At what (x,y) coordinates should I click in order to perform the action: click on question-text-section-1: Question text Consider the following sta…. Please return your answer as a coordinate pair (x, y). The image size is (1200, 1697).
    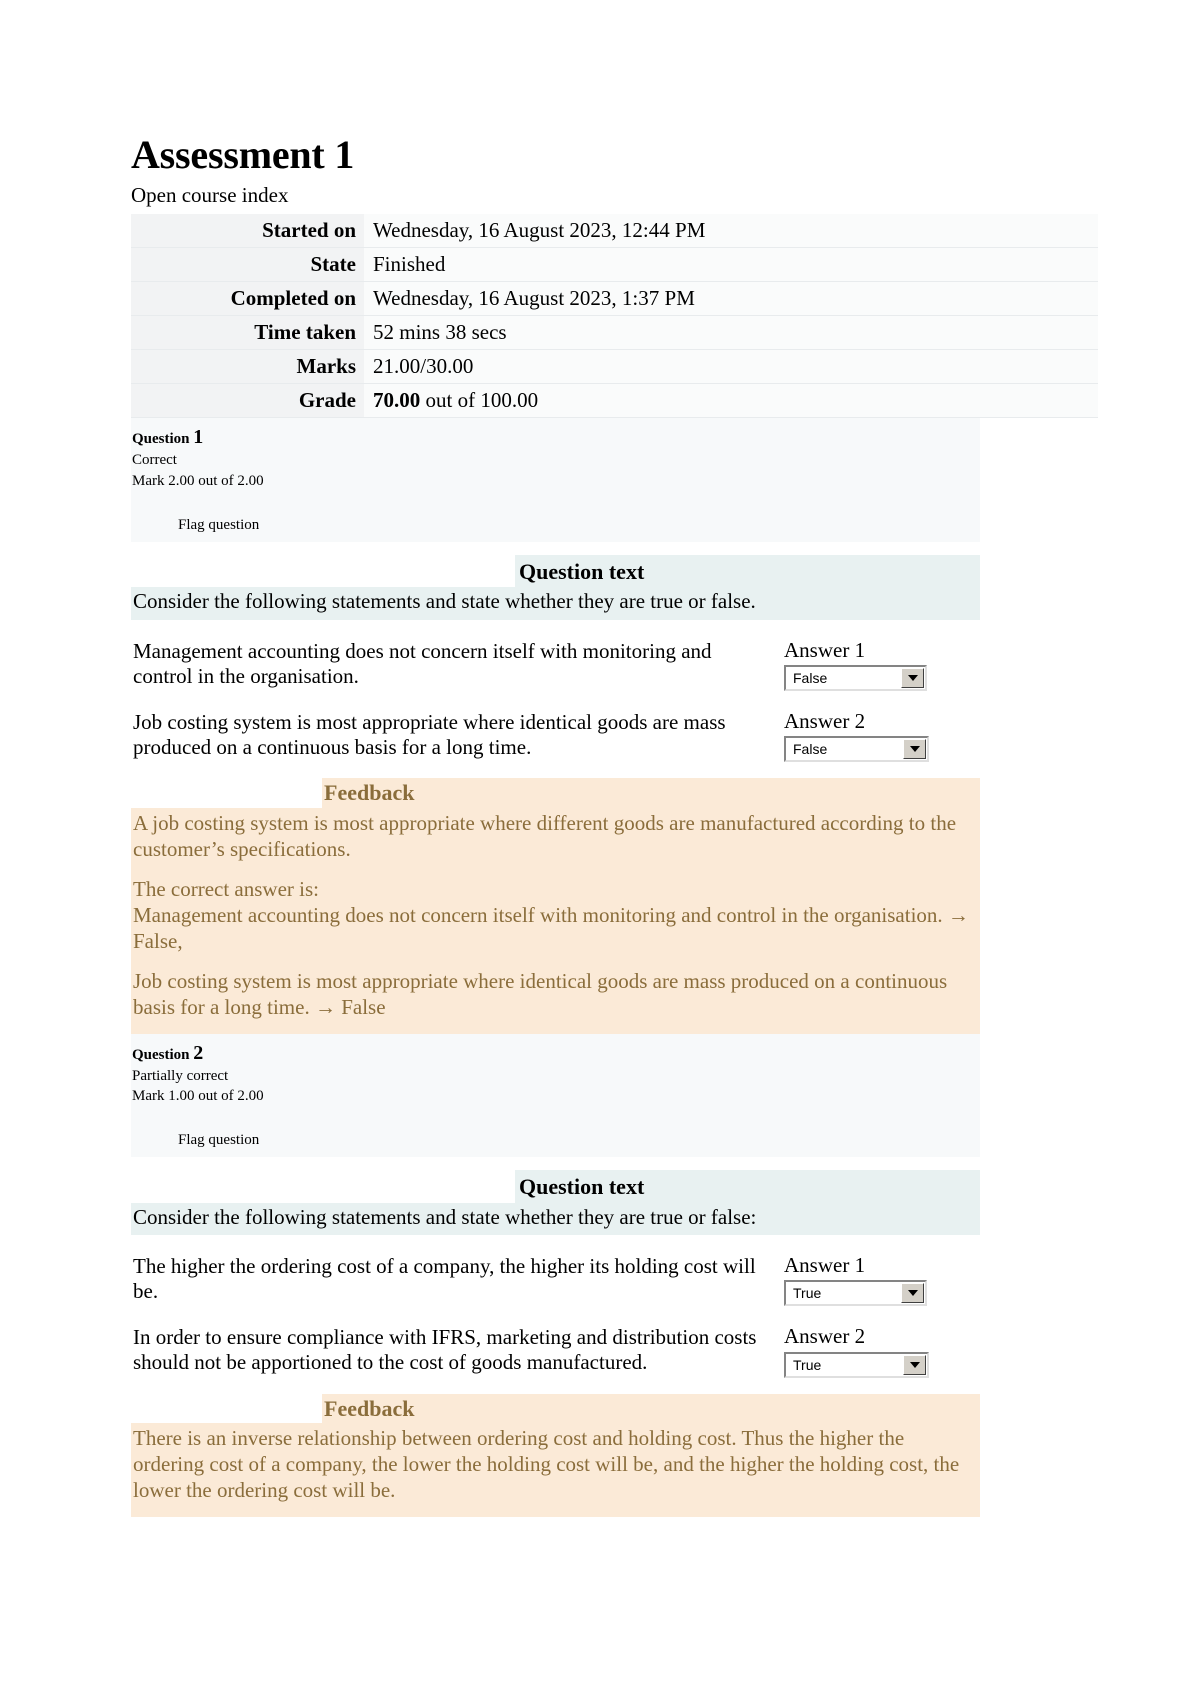
    Looking at the image, I should click on (555, 587).